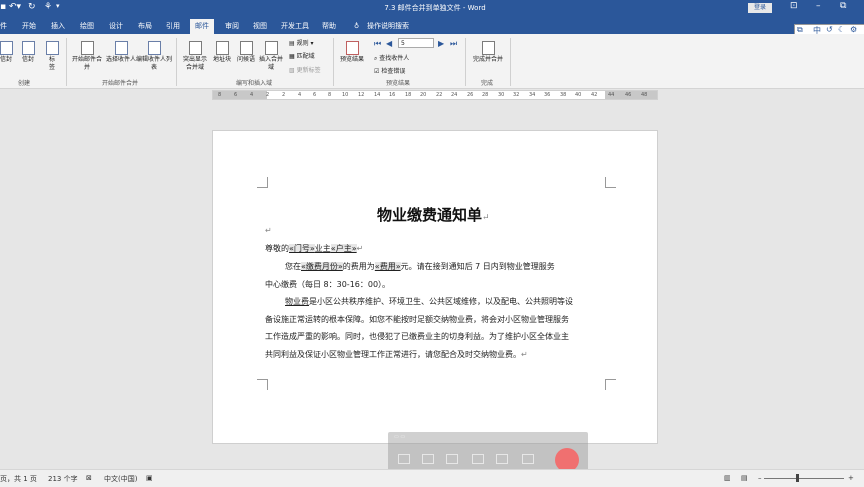 The width and height of the screenshot is (864, 487). I want to click on insert-merge-field-label: 插入合并域, so click(271, 63).